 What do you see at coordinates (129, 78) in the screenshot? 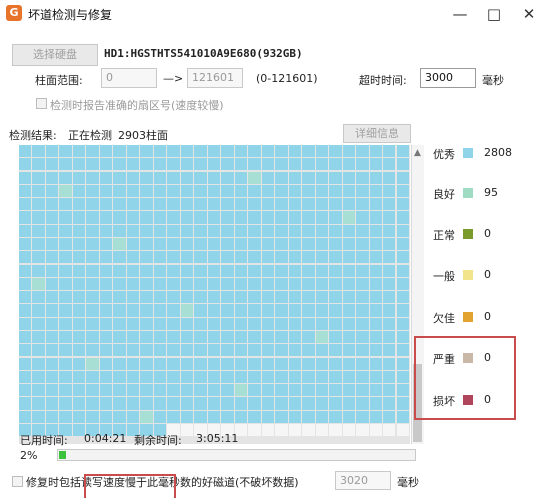
I see `range-from-field: 0` at bounding box center [129, 78].